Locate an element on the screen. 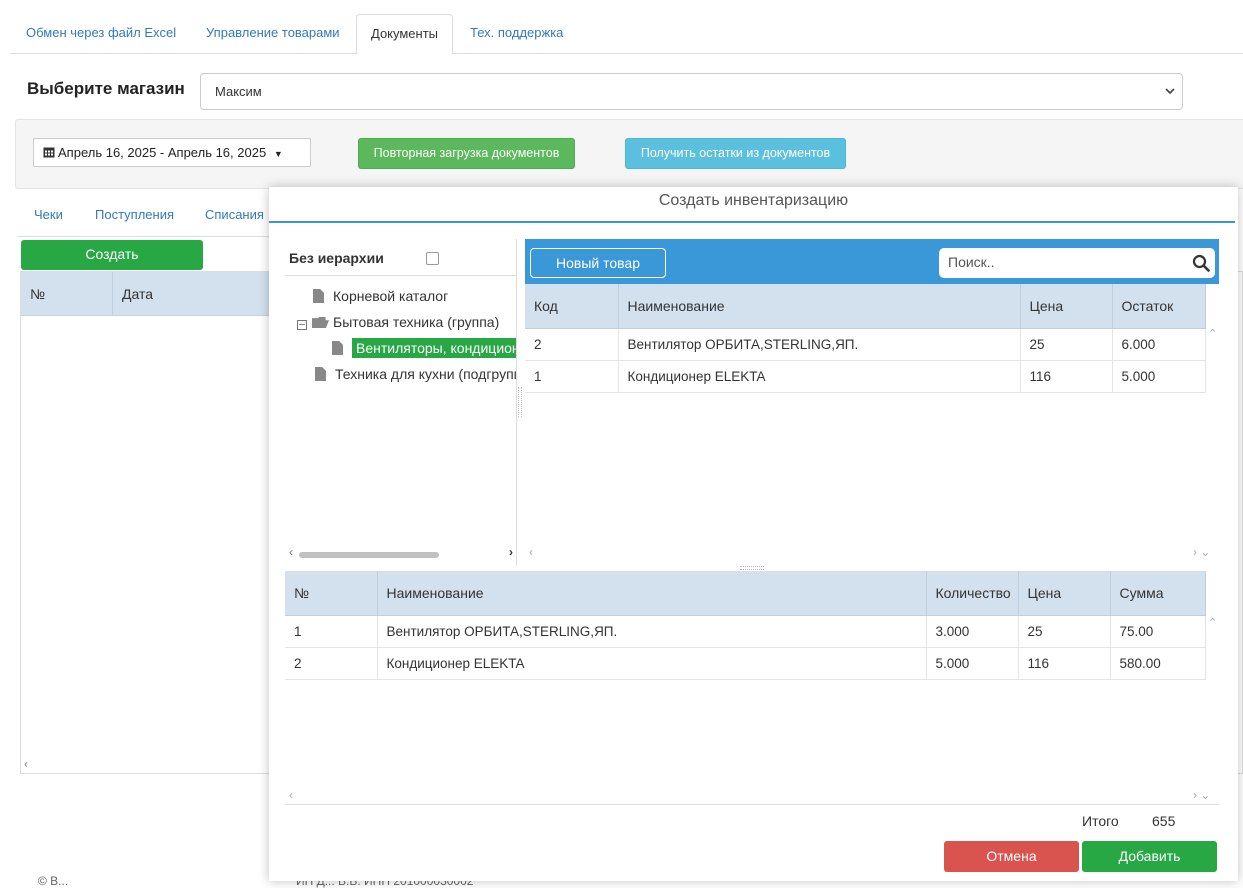 The image size is (1243, 888). tree-node-fans-conditioners: Вентиляторы, кондиционеры is located at coordinates (424, 348).